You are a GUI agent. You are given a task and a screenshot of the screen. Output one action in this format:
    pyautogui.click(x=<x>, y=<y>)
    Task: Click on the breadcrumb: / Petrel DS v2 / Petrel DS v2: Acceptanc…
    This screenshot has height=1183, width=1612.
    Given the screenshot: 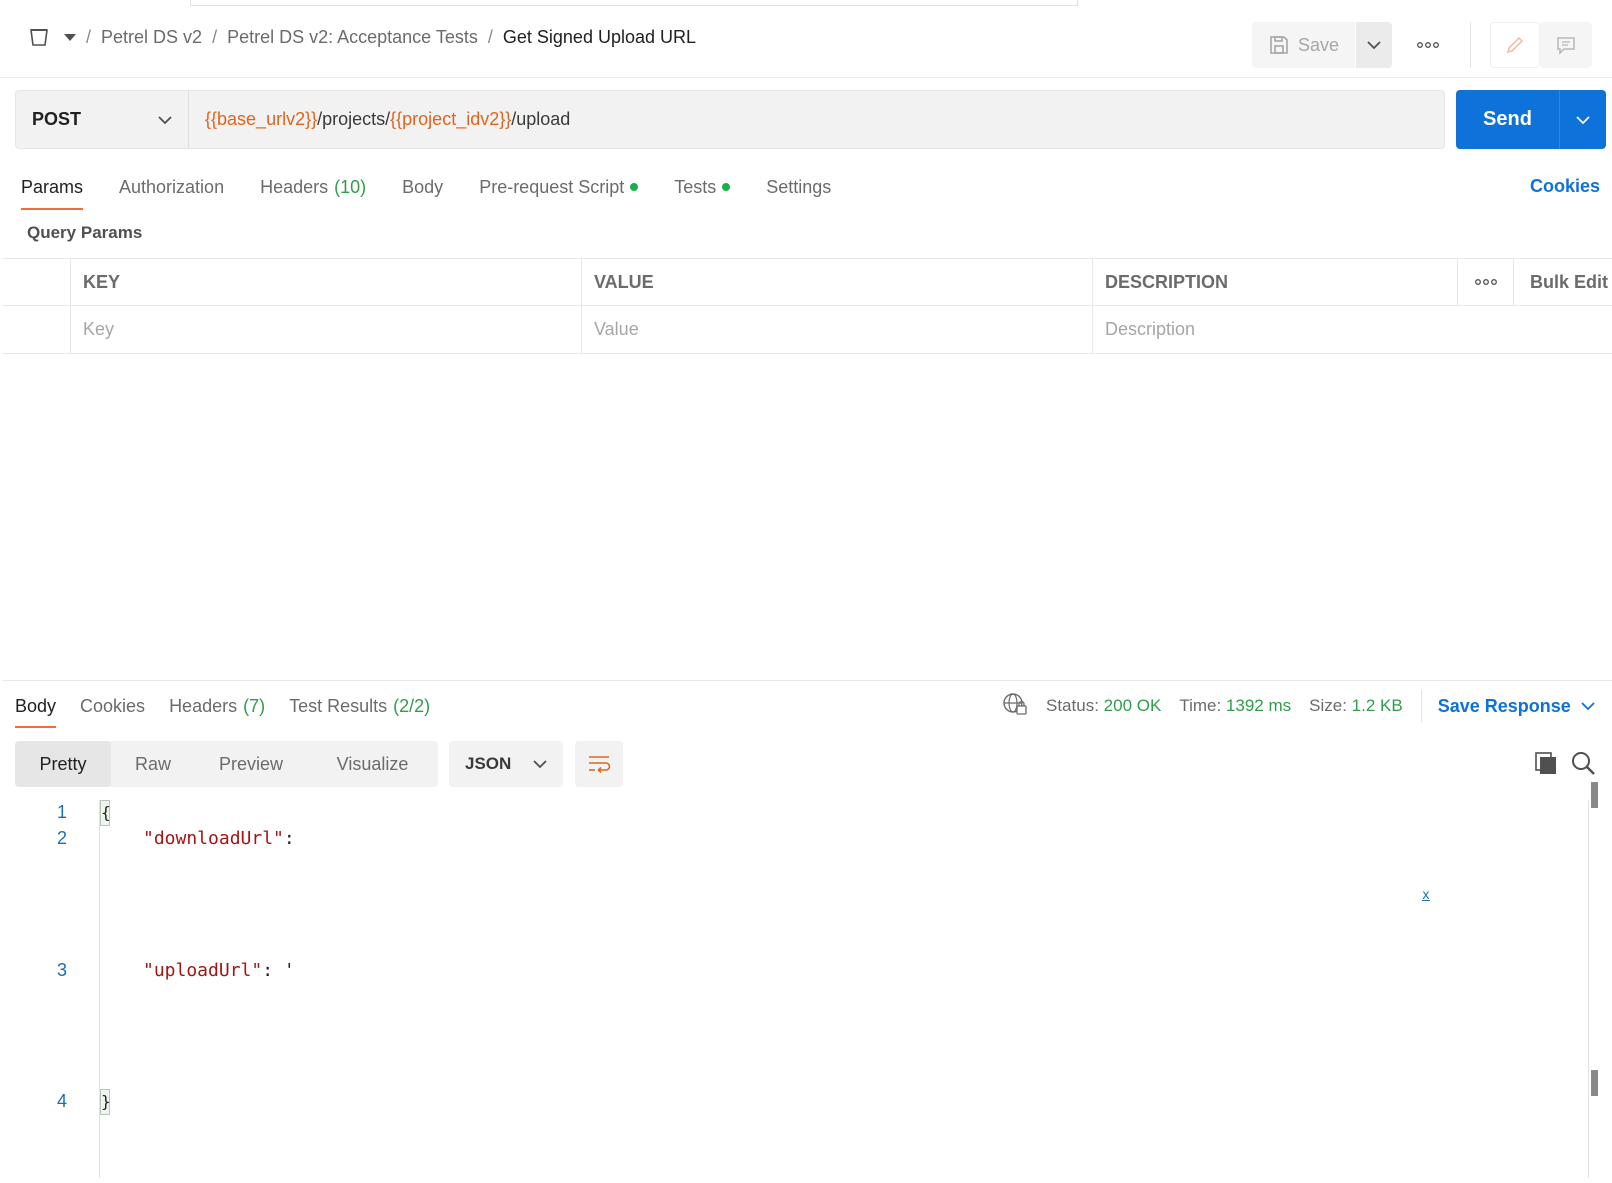 What is the action you would take?
    pyautogui.click(x=362, y=37)
    